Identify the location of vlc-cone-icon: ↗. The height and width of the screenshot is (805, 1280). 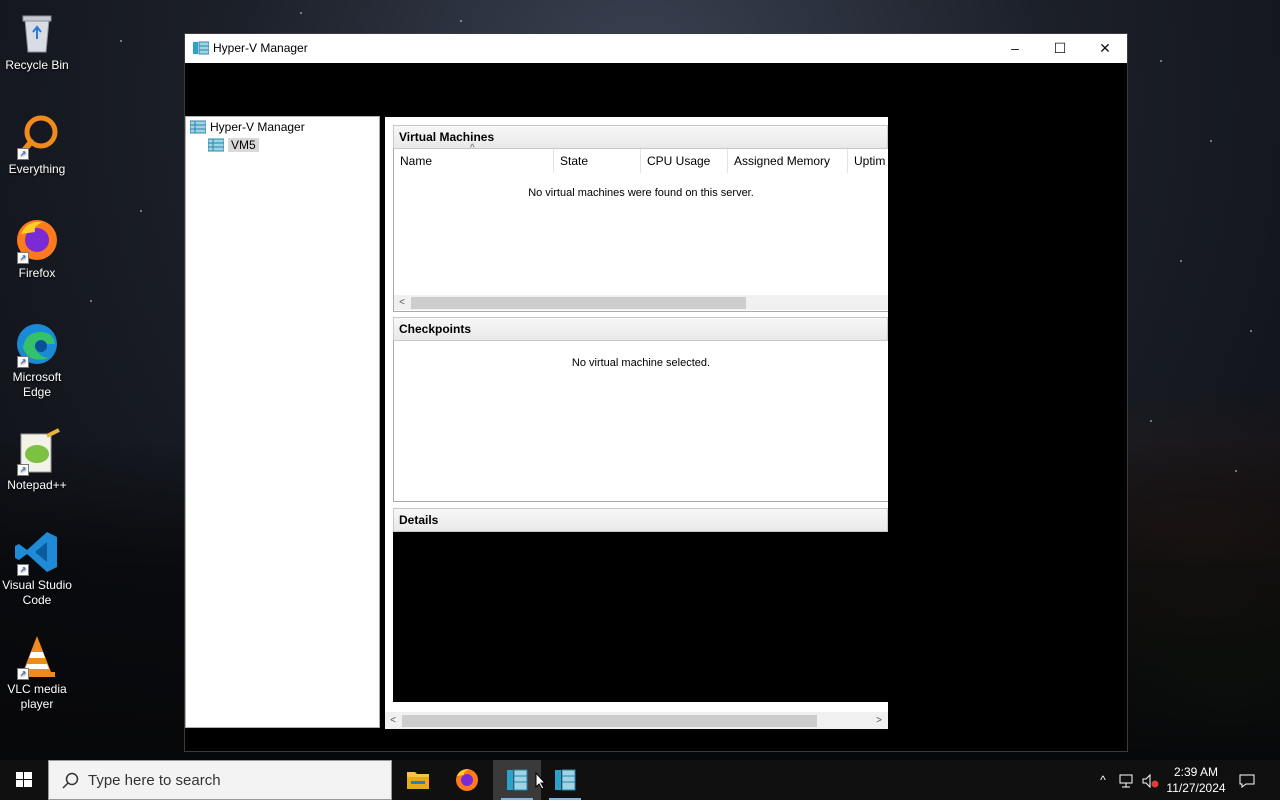
(37, 656).